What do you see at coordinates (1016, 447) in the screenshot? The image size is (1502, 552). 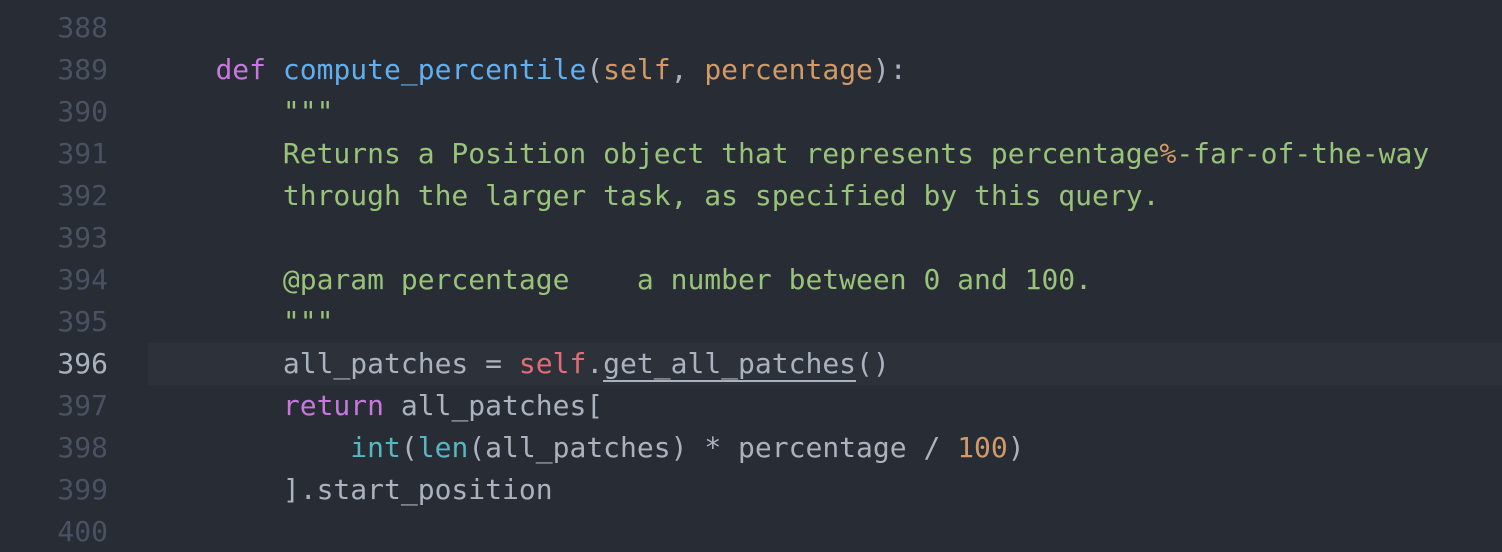 I see `code-token: )` at bounding box center [1016, 447].